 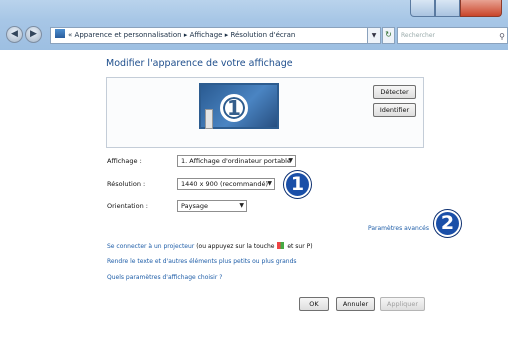 I want to click on search-icon: ⚲, so click(x=502, y=36).